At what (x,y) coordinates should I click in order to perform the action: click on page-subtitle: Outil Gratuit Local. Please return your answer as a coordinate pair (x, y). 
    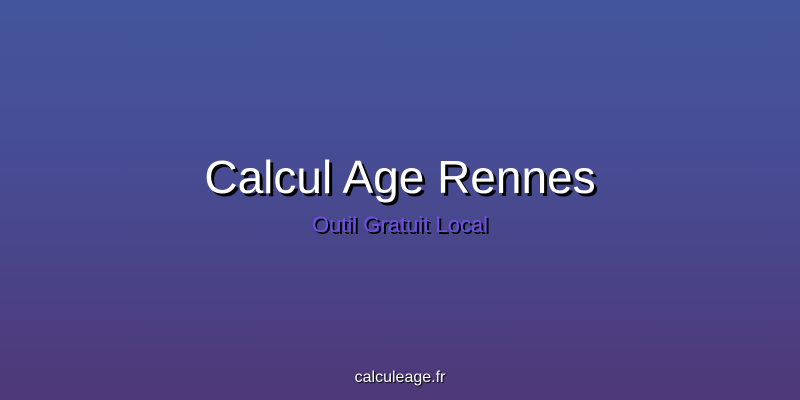
    Looking at the image, I should click on (400, 224).